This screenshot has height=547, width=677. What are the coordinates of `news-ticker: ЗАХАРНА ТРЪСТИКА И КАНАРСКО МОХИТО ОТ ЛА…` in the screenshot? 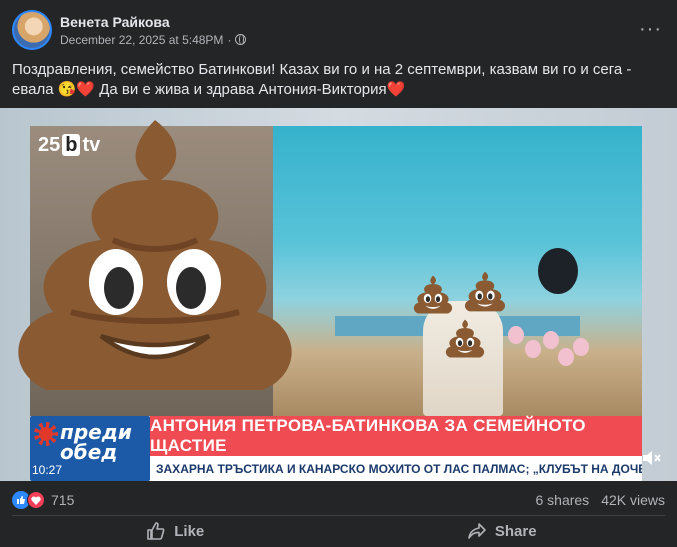 It's located at (396, 468).